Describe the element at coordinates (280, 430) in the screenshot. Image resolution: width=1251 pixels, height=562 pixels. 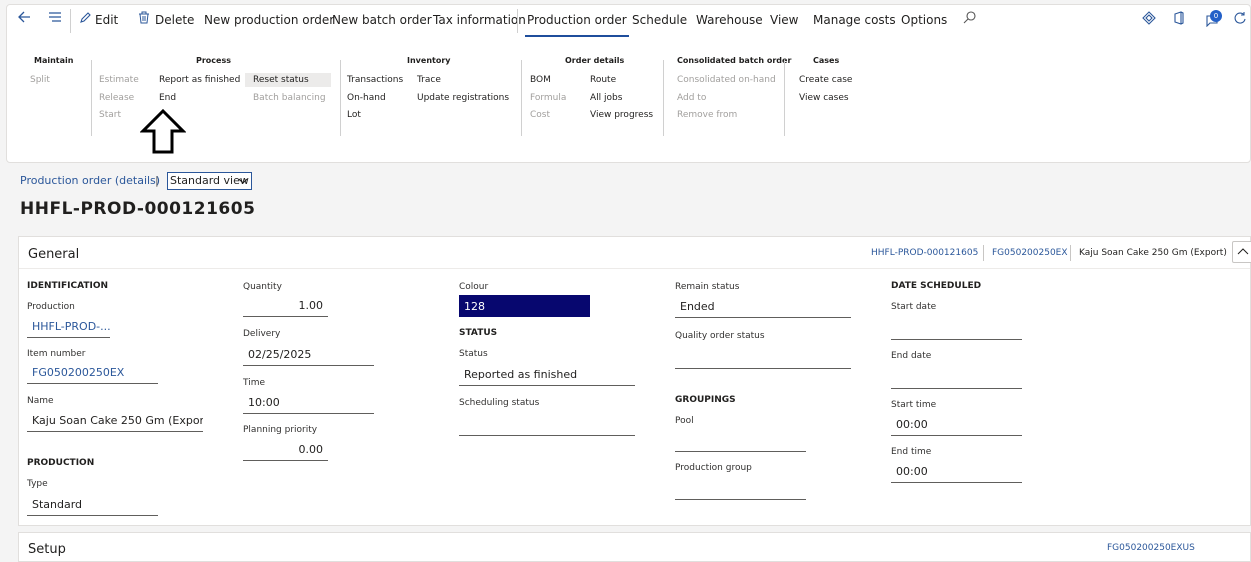
I see `planning-priority-label: Planning priority` at that location.